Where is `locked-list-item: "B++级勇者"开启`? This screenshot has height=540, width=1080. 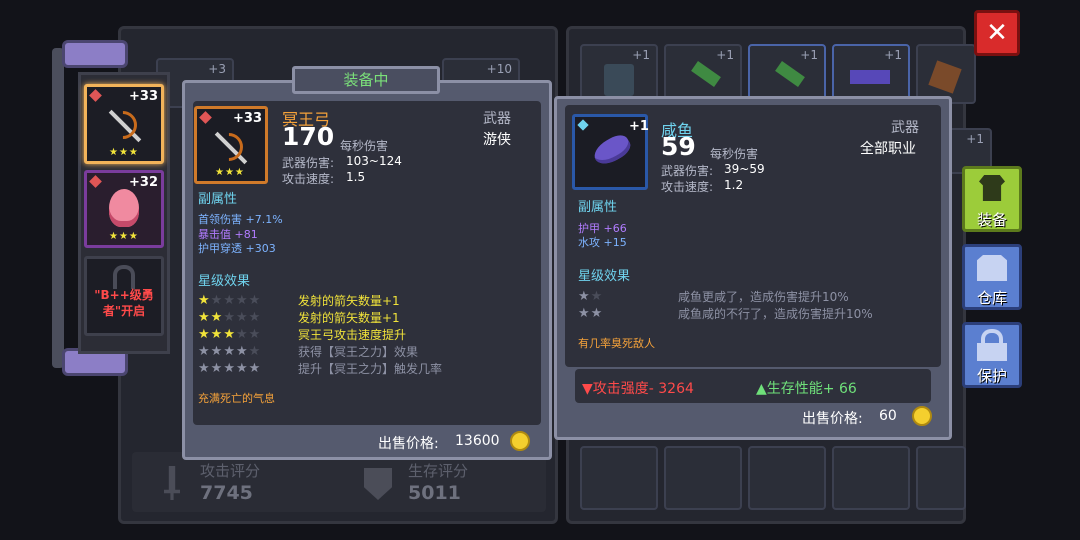
locked-list-item: "B++级勇者"开启 is located at coordinates (124, 296).